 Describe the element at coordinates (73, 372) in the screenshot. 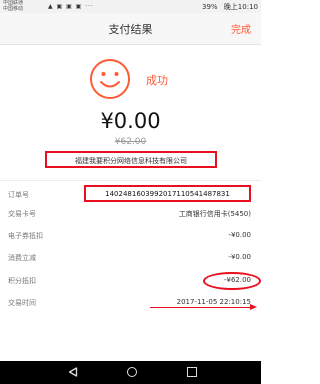

I see `back-triangle-icon` at that location.